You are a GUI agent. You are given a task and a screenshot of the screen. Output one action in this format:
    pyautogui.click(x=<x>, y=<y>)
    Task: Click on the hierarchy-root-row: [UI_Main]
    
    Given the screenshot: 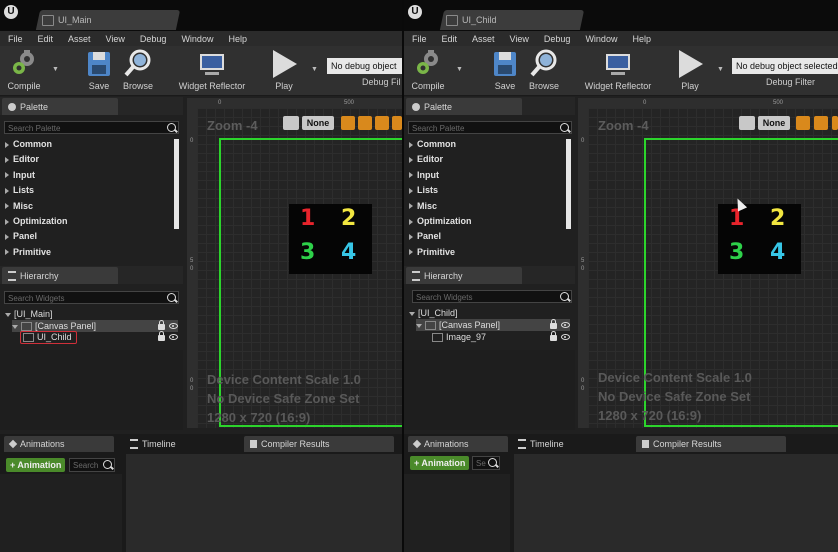 What is the action you would take?
    pyautogui.click(x=29, y=314)
    